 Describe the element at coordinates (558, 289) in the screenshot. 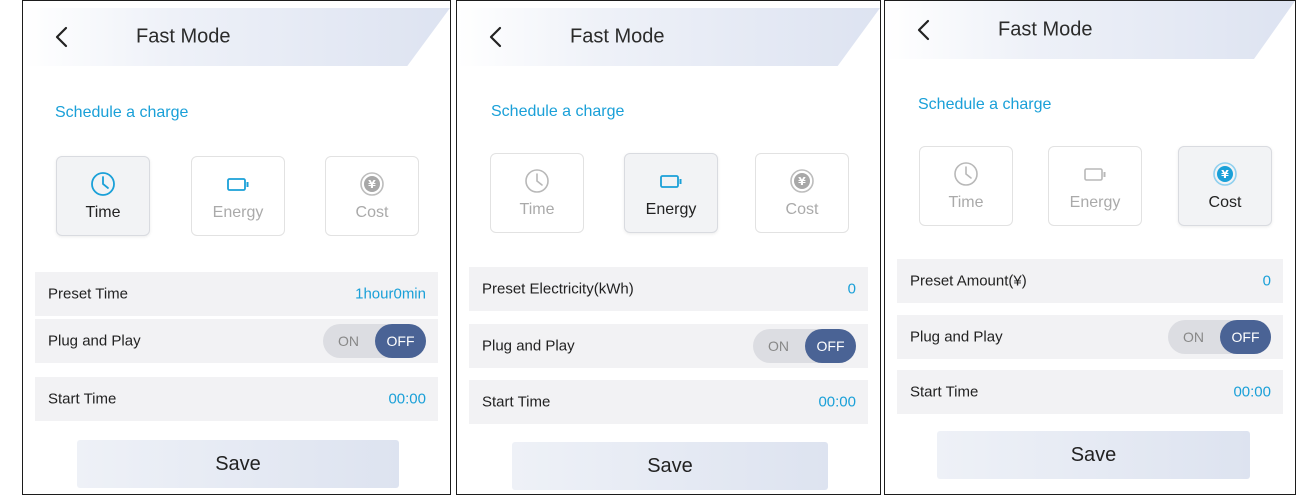

I see `preset-electricity-label: Preset Electricity(kWh)` at that location.